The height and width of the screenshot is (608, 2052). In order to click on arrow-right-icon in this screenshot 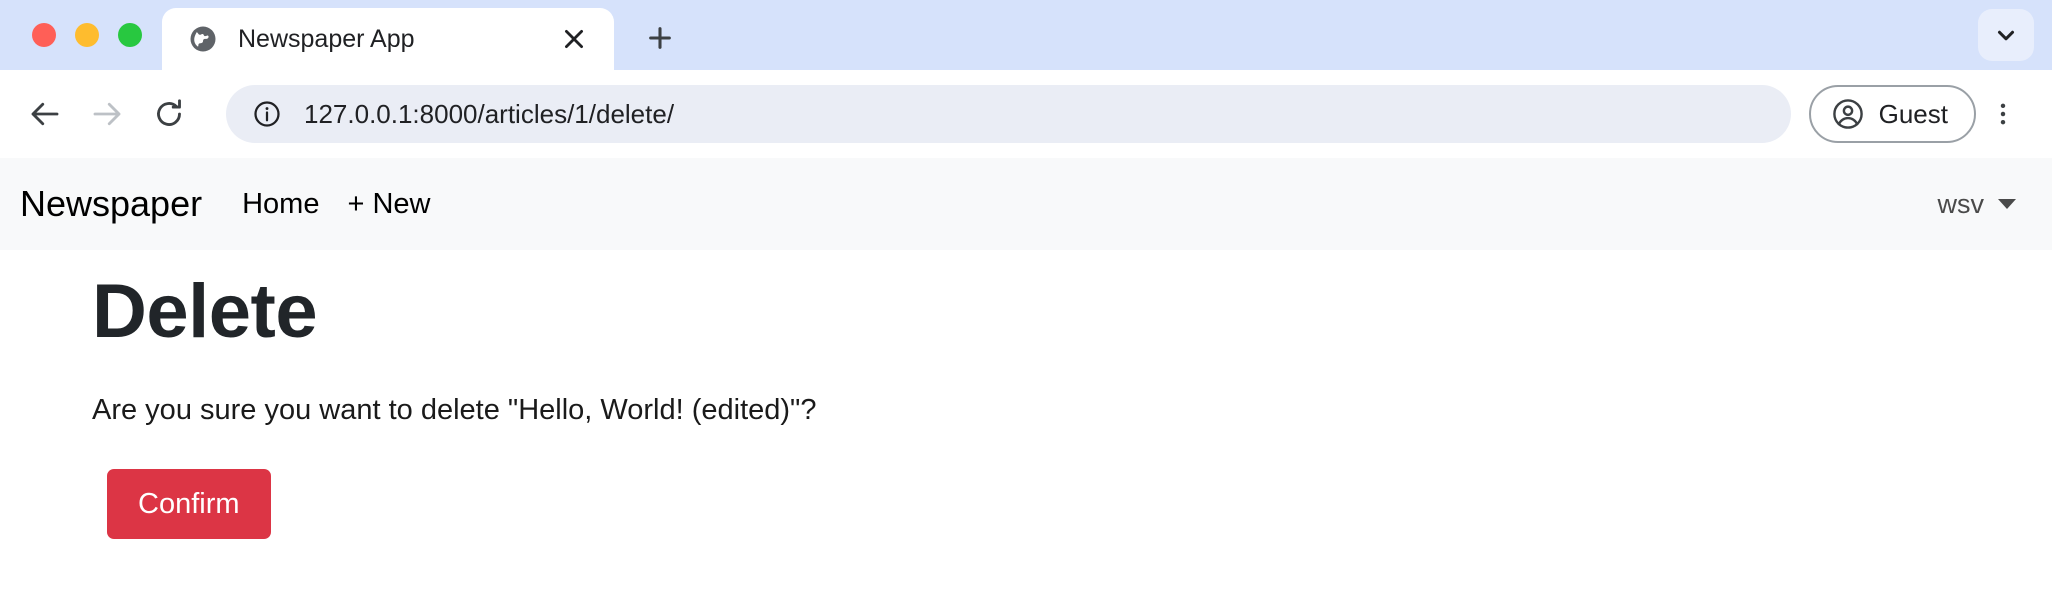, I will do `click(107, 114)`.